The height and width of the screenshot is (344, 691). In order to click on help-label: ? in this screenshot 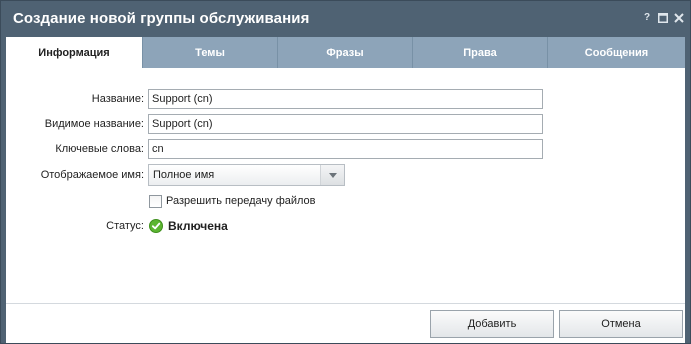, I will do `click(647, 17)`.